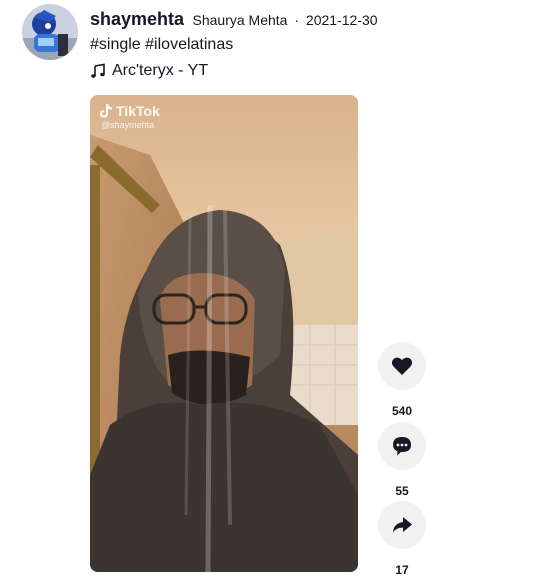 The width and height of the screenshot is (544, 584). I want to click on heart-icon, so click(402, 366).